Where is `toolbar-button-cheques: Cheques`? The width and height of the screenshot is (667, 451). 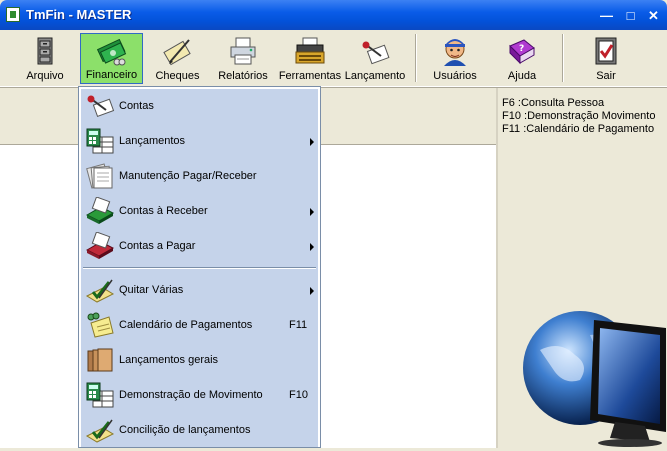 toolbar-button-cheques: Cheques is located at coordinates (177, 58).